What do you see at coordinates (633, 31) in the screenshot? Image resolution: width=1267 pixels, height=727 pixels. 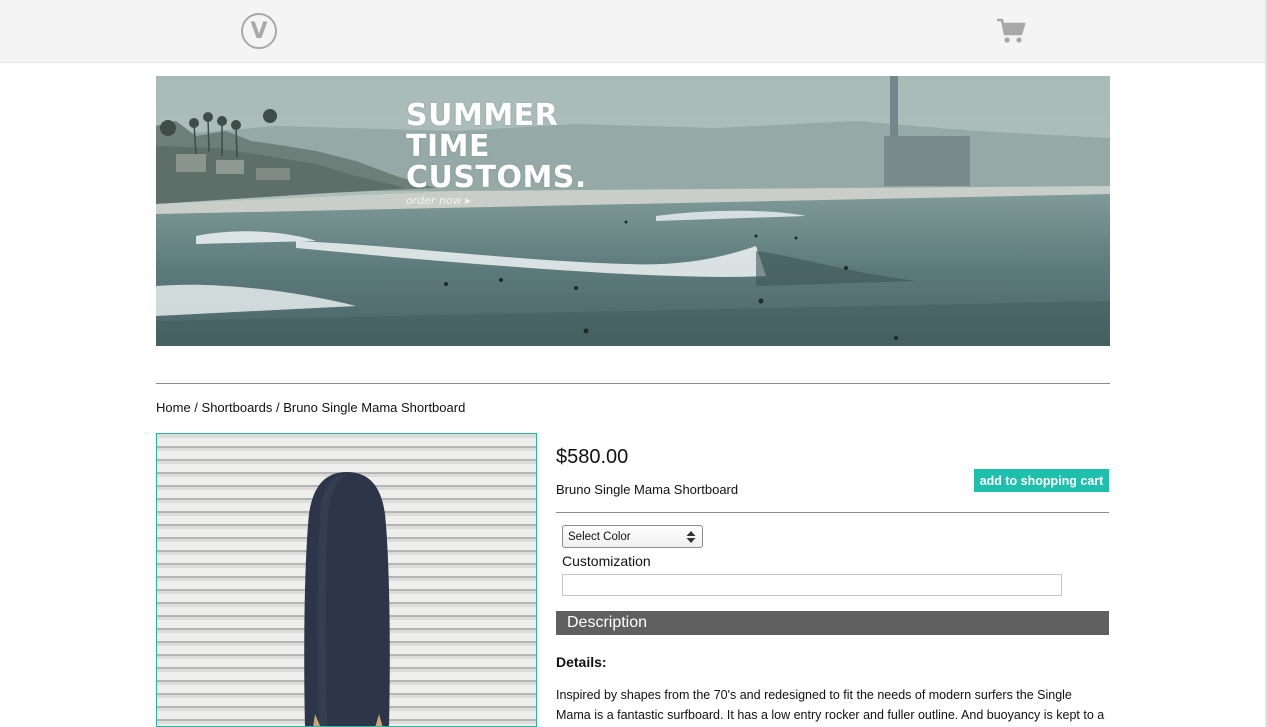 I see `top-navigation-bar: V` at bounding box center [633, 31].